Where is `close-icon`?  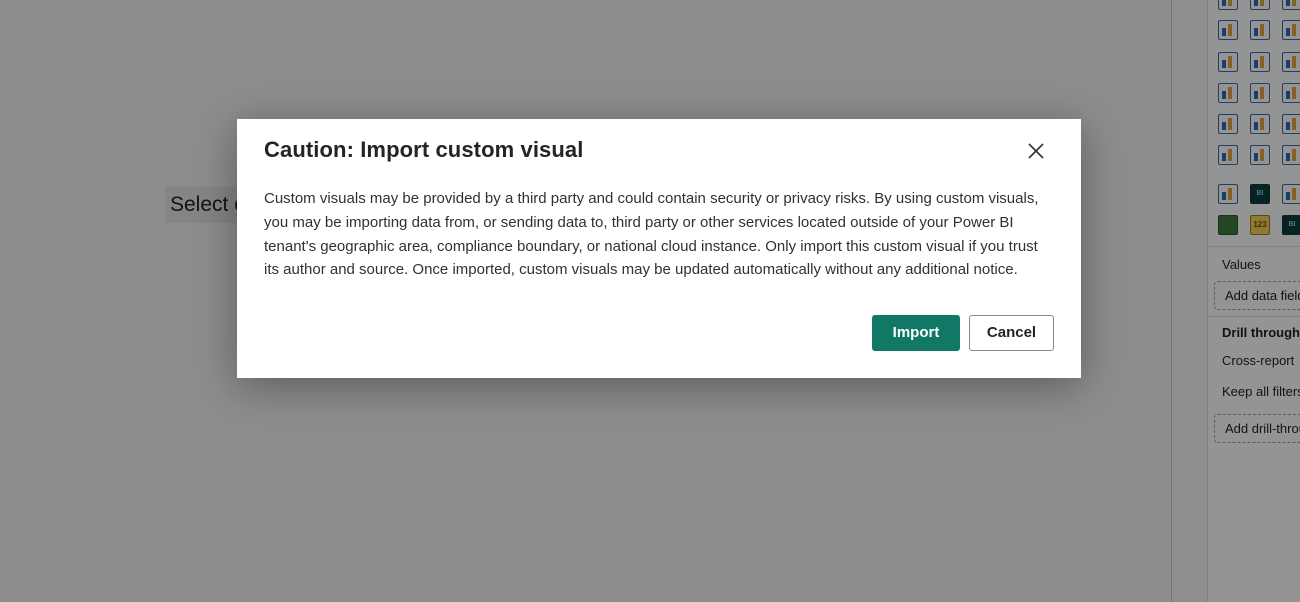 close-icon is located at coordinates (1036, 151).